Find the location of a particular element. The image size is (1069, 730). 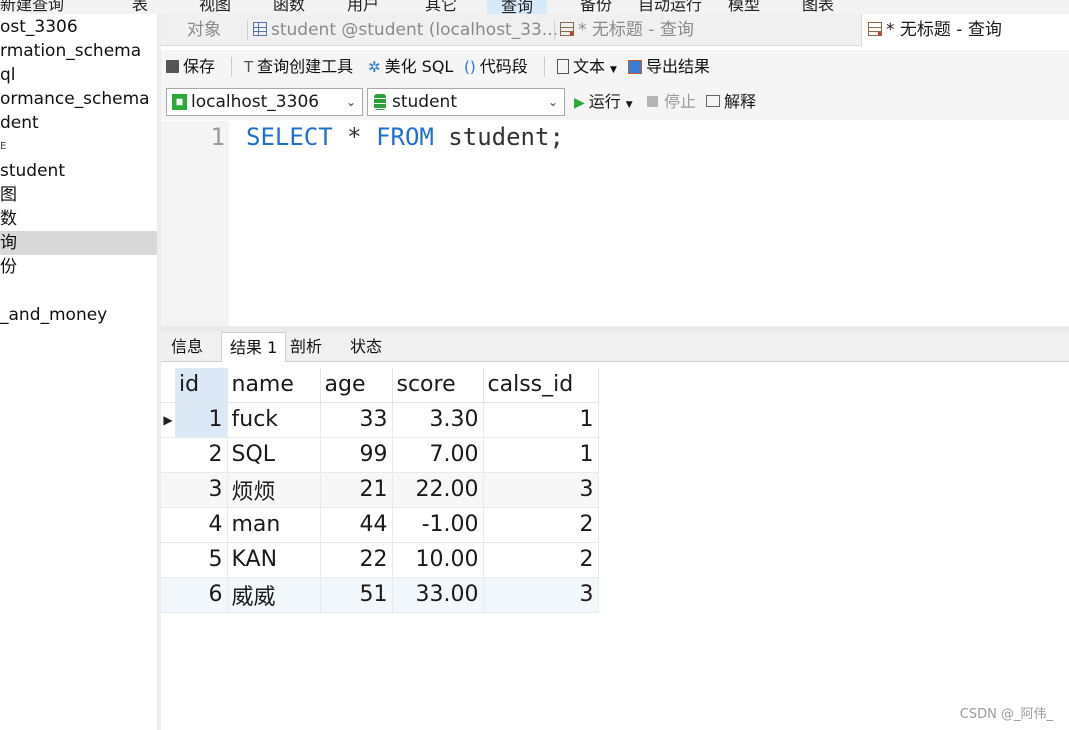

beautify-sql-button: ✲ 美化 SQL is located at coordinates (410, 67).